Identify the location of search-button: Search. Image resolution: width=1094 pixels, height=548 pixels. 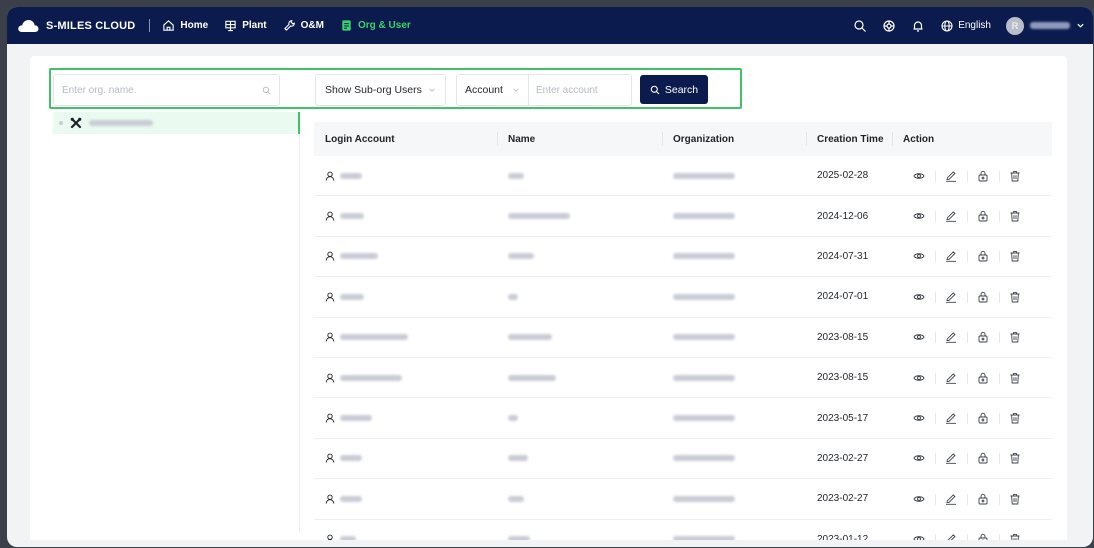
(674, 89).